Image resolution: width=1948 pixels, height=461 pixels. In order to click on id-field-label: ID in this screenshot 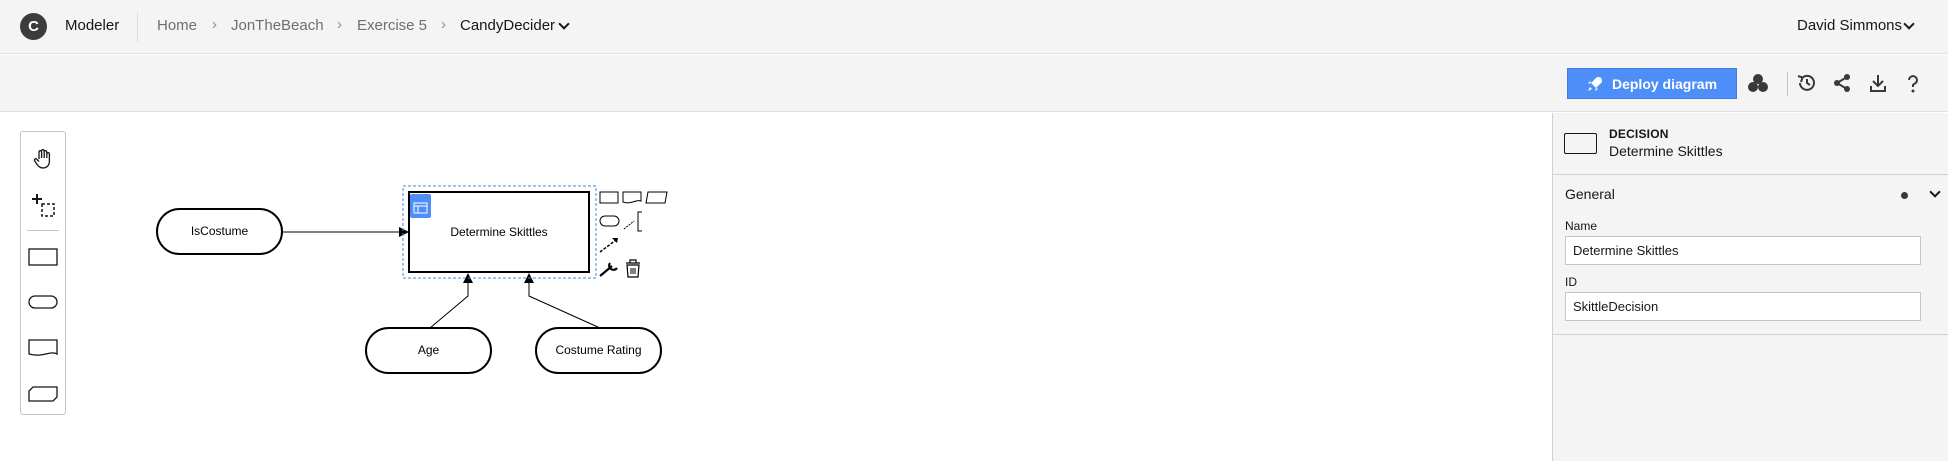, I will do `click(1571, 282)`.